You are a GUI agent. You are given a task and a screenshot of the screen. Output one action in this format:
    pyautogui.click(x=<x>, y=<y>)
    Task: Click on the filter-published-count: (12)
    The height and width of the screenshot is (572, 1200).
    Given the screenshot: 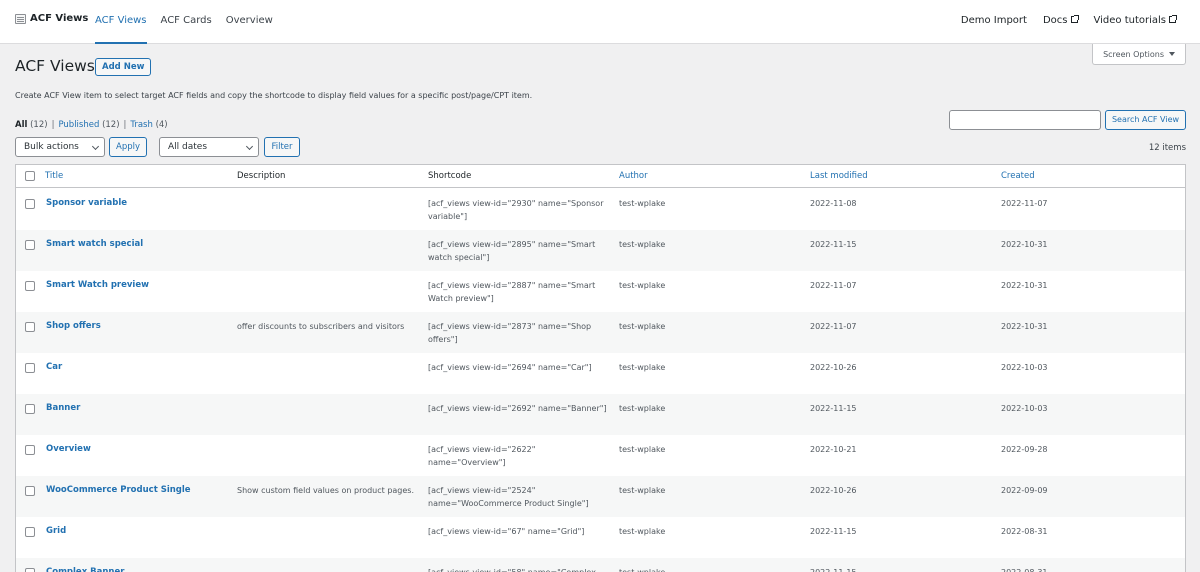 What is the action you would take?
    pyautogui.click(x=111, y=125)
    